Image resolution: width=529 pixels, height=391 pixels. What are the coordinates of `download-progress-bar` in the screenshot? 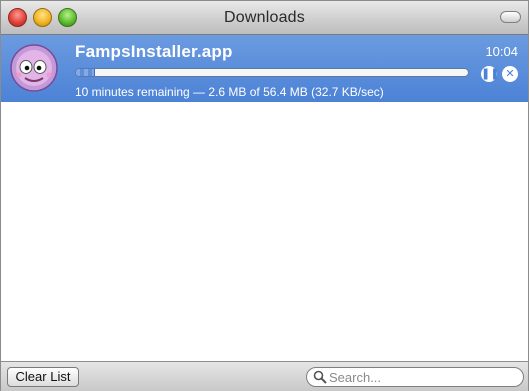 It's located at (272, 72).